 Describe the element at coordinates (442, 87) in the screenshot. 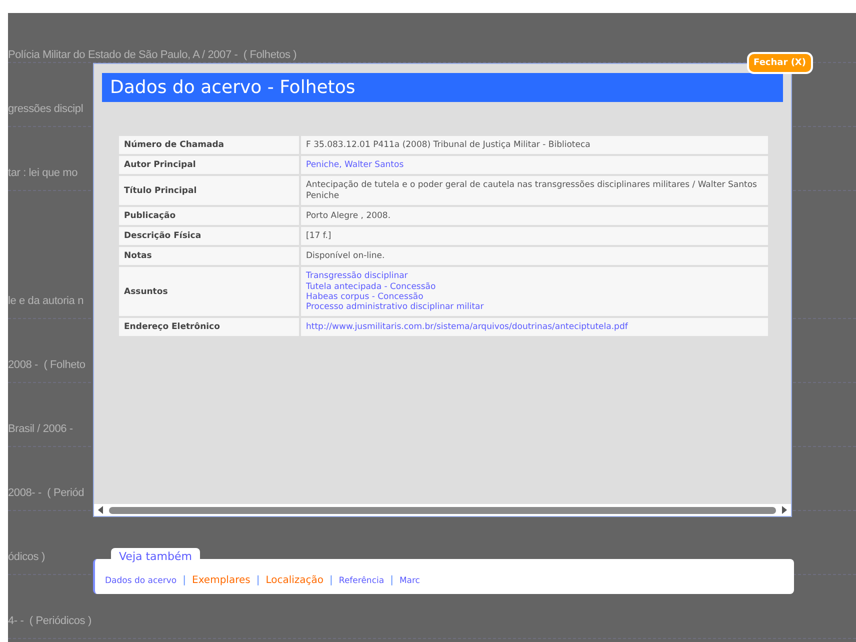

I see `modal-title: Dados do acervo - Folhetos` at that location.